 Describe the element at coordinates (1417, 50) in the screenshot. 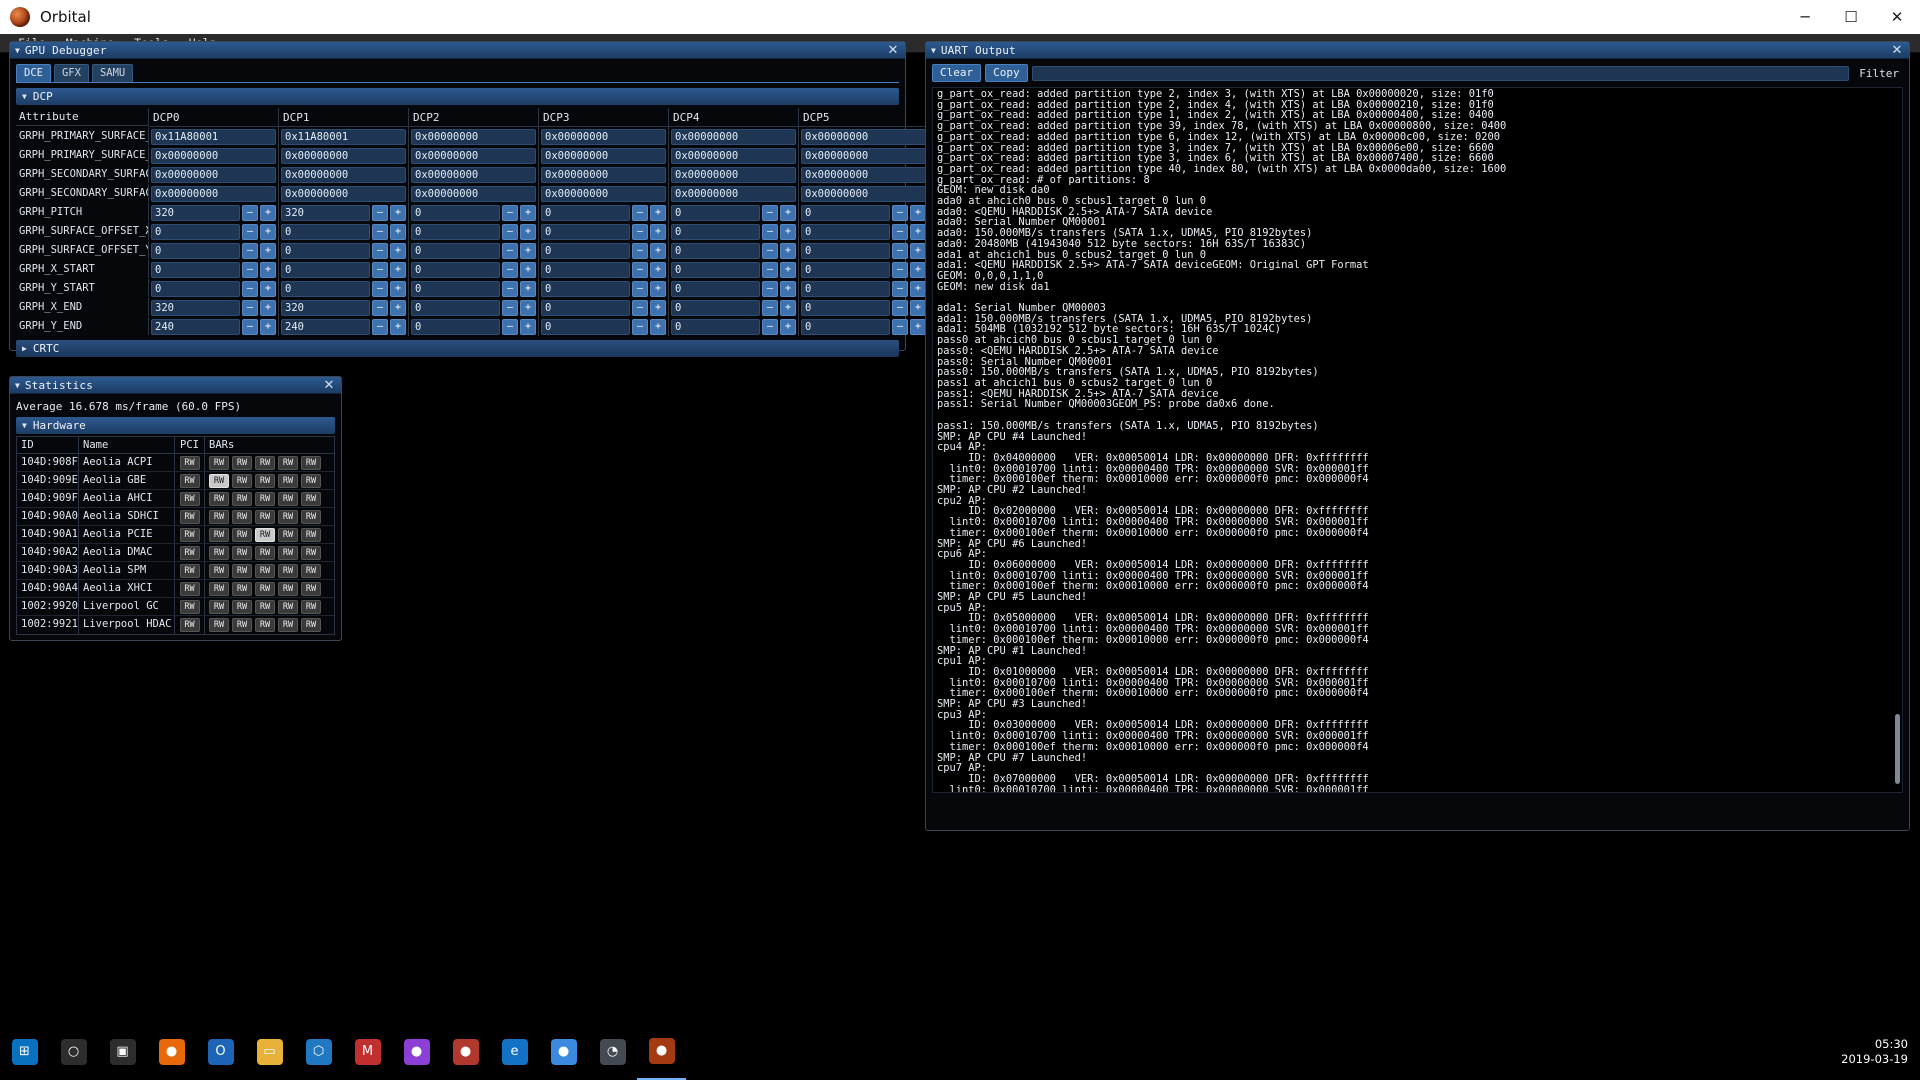

I see `uart-header: ▼ UART Output ✕` at that location.